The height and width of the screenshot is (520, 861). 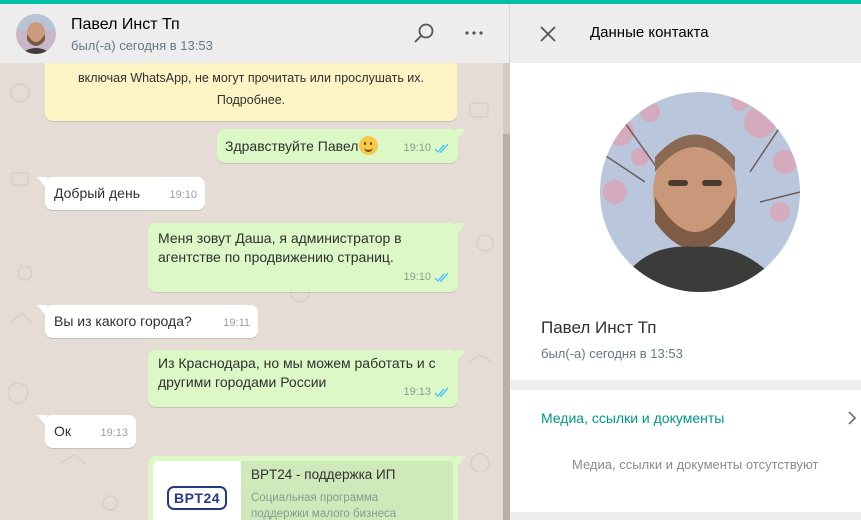 I want to click on message-meta: 19:11, so click(x=236, y=323).